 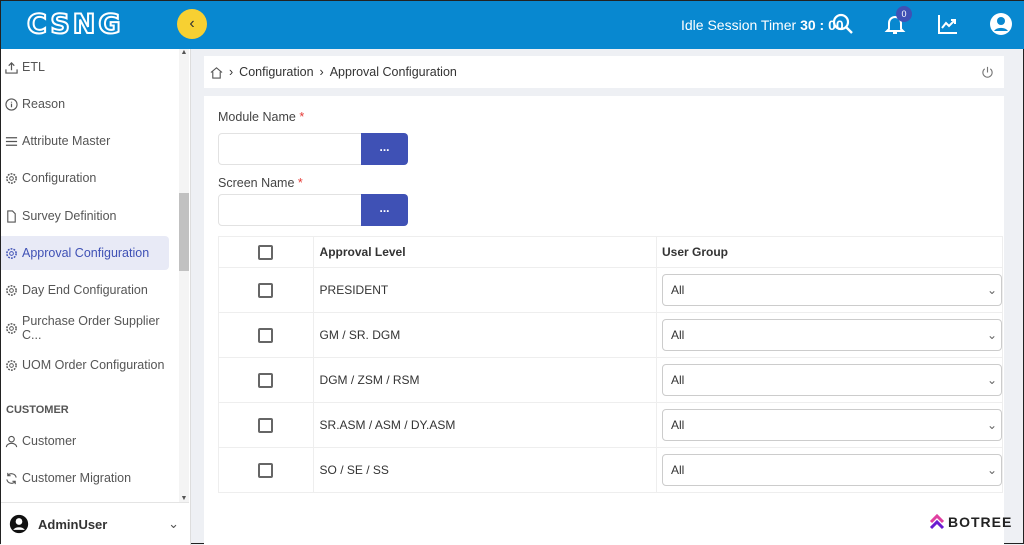 What do you see at coordinates (192, 24) in the screenshot?
I see `collapse-sidebar-button: ‹` at bounding box center [192, 24].